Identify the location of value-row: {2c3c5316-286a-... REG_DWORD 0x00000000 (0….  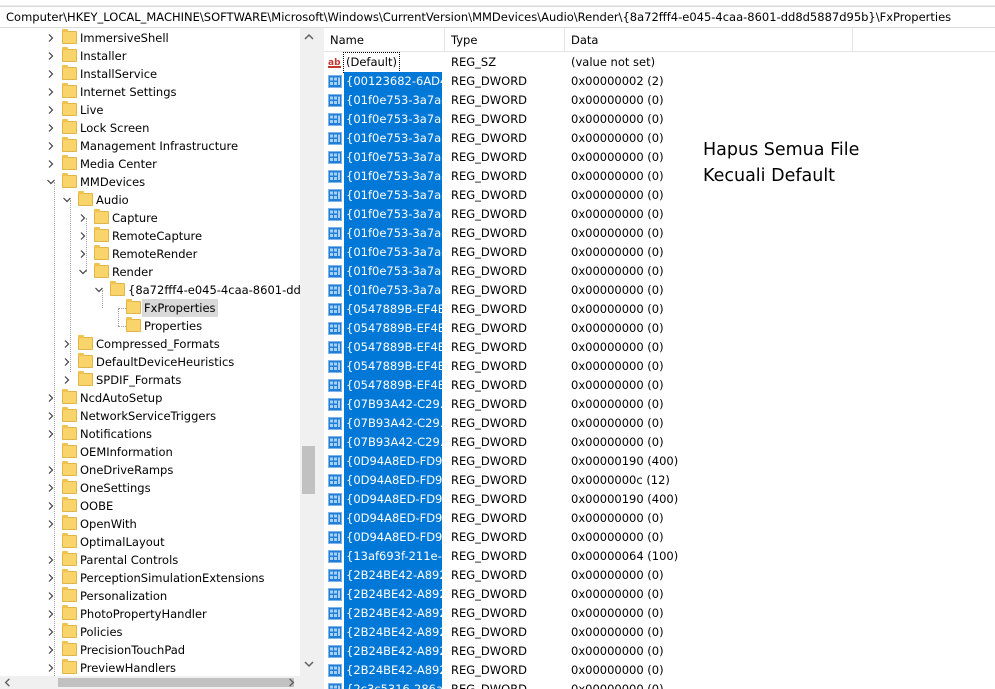
(588, 684).